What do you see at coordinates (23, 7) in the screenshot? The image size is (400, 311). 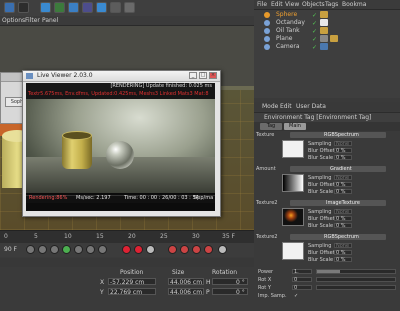 I see `move-tool-icon` at bounding box center [23, 7].